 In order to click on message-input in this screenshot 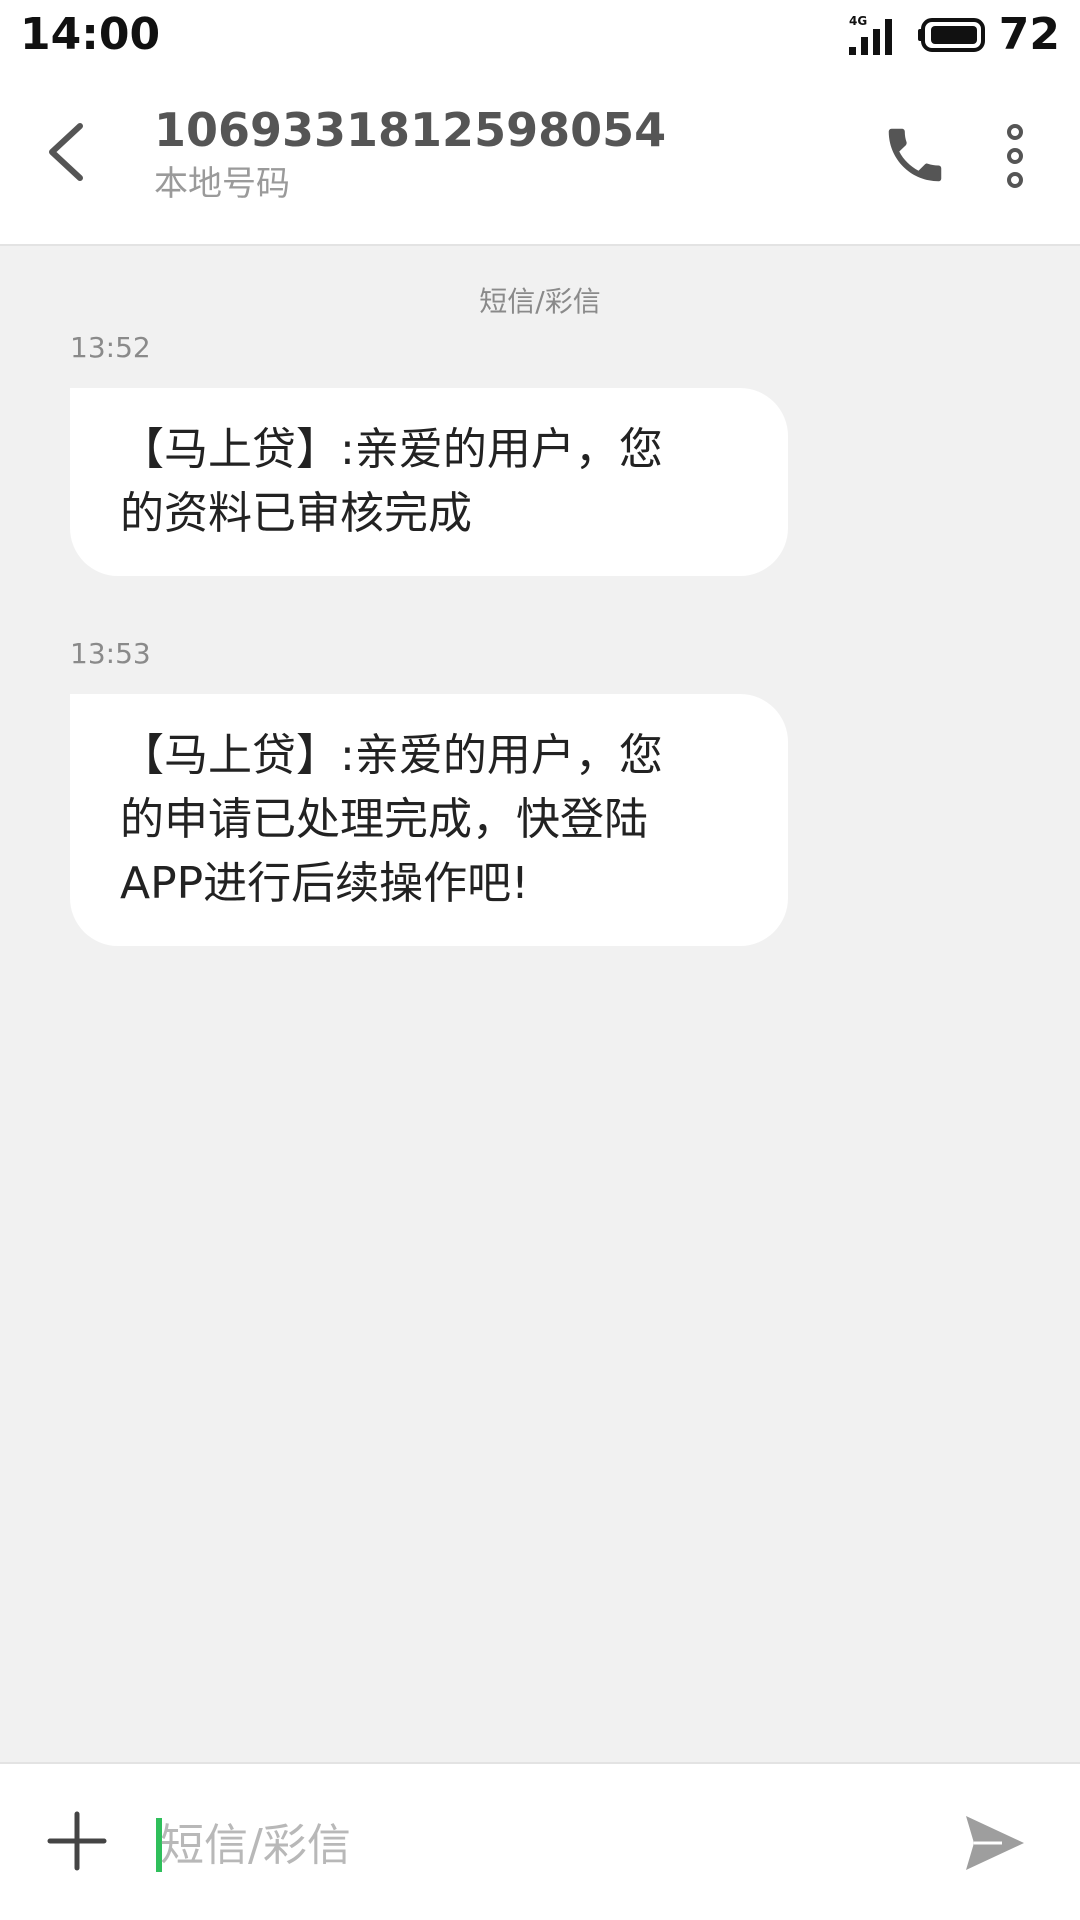, I will do `click(540, 1845)`.